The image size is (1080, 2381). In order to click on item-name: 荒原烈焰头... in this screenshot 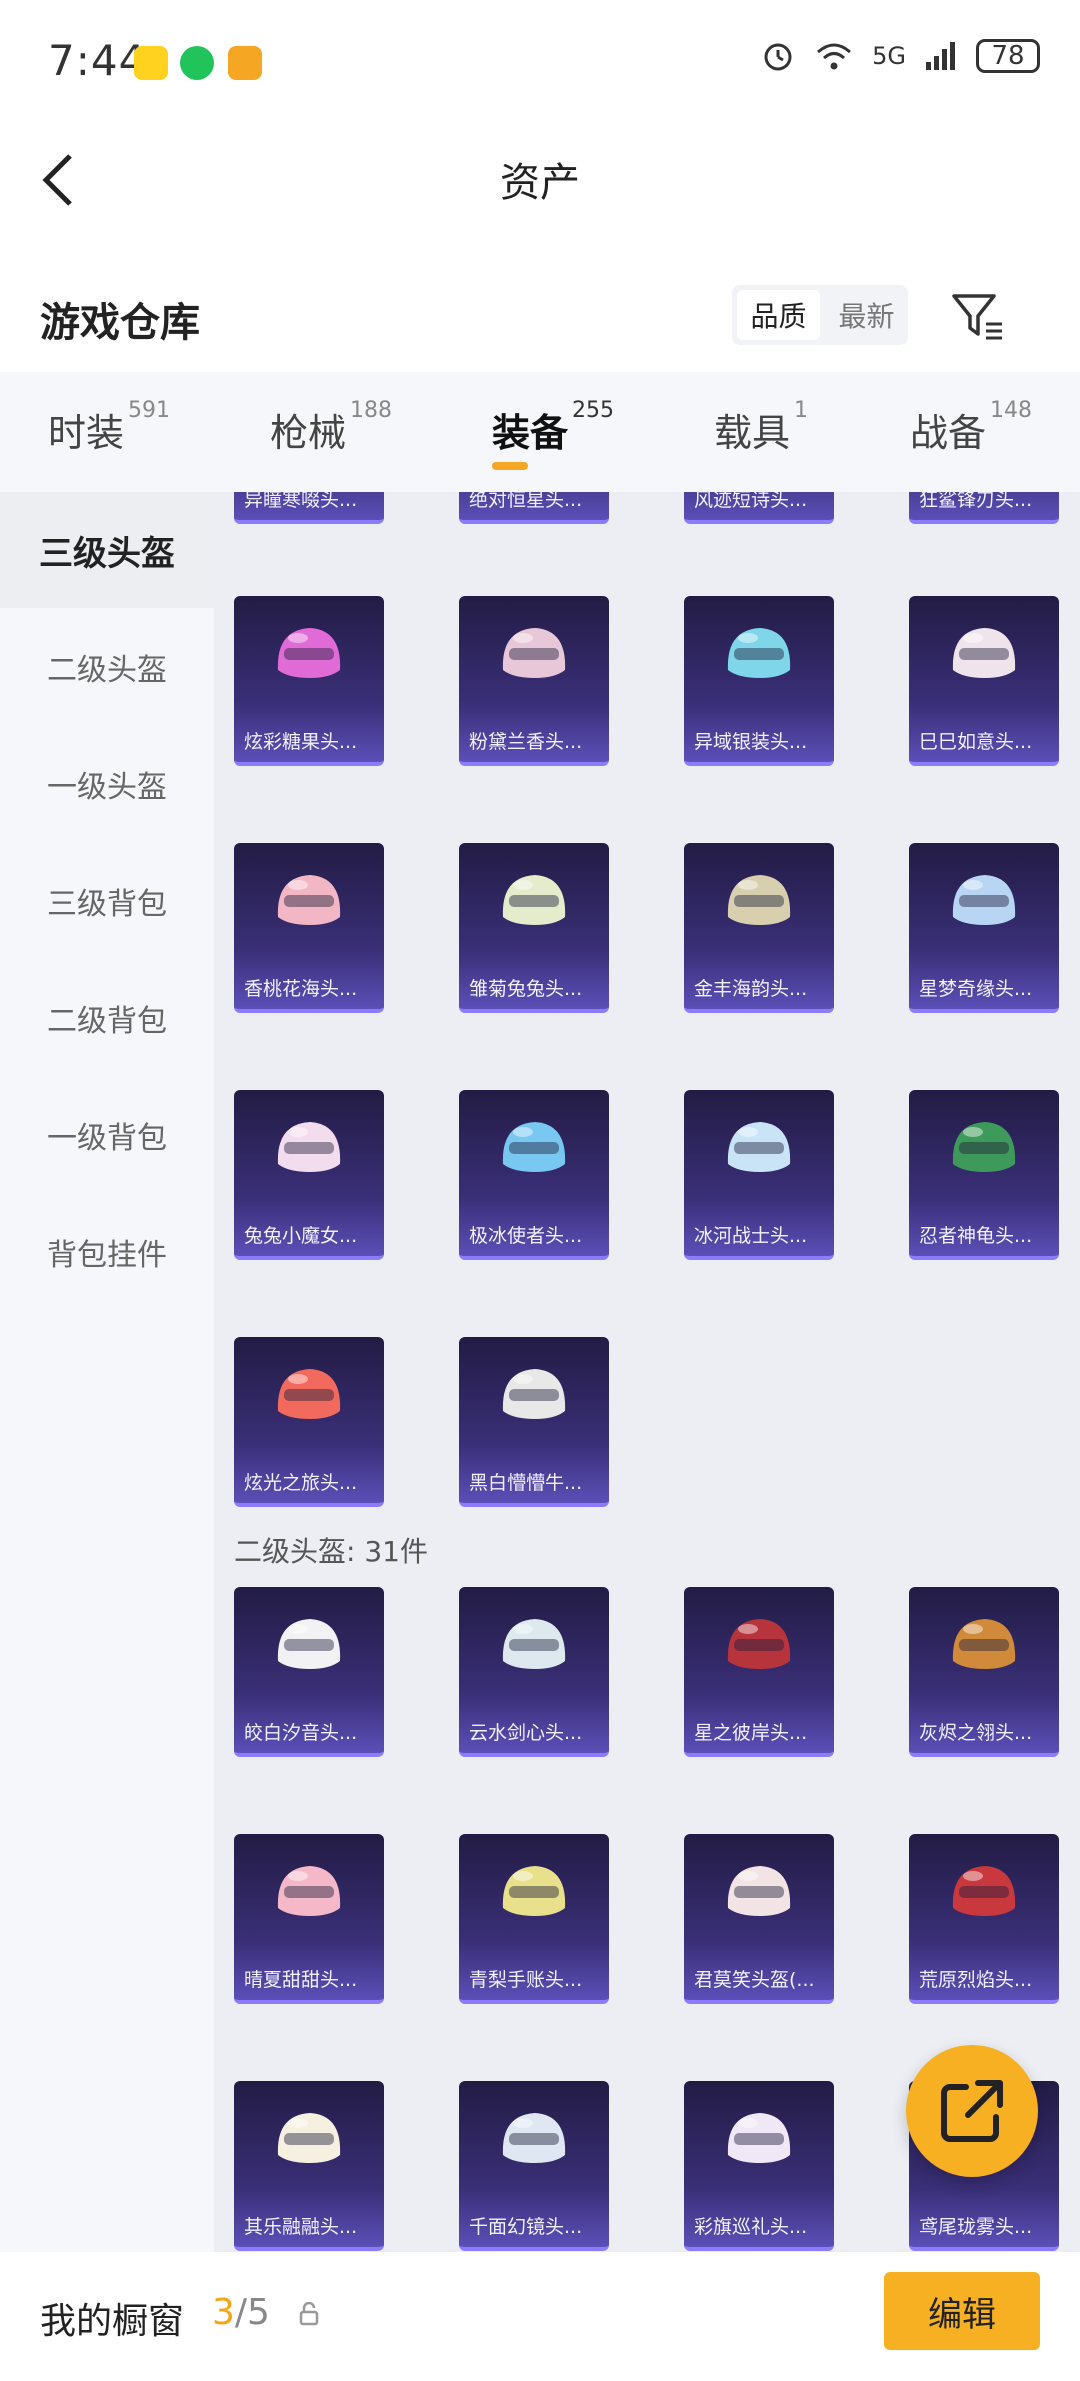, I will do `click(976, 1980)`.